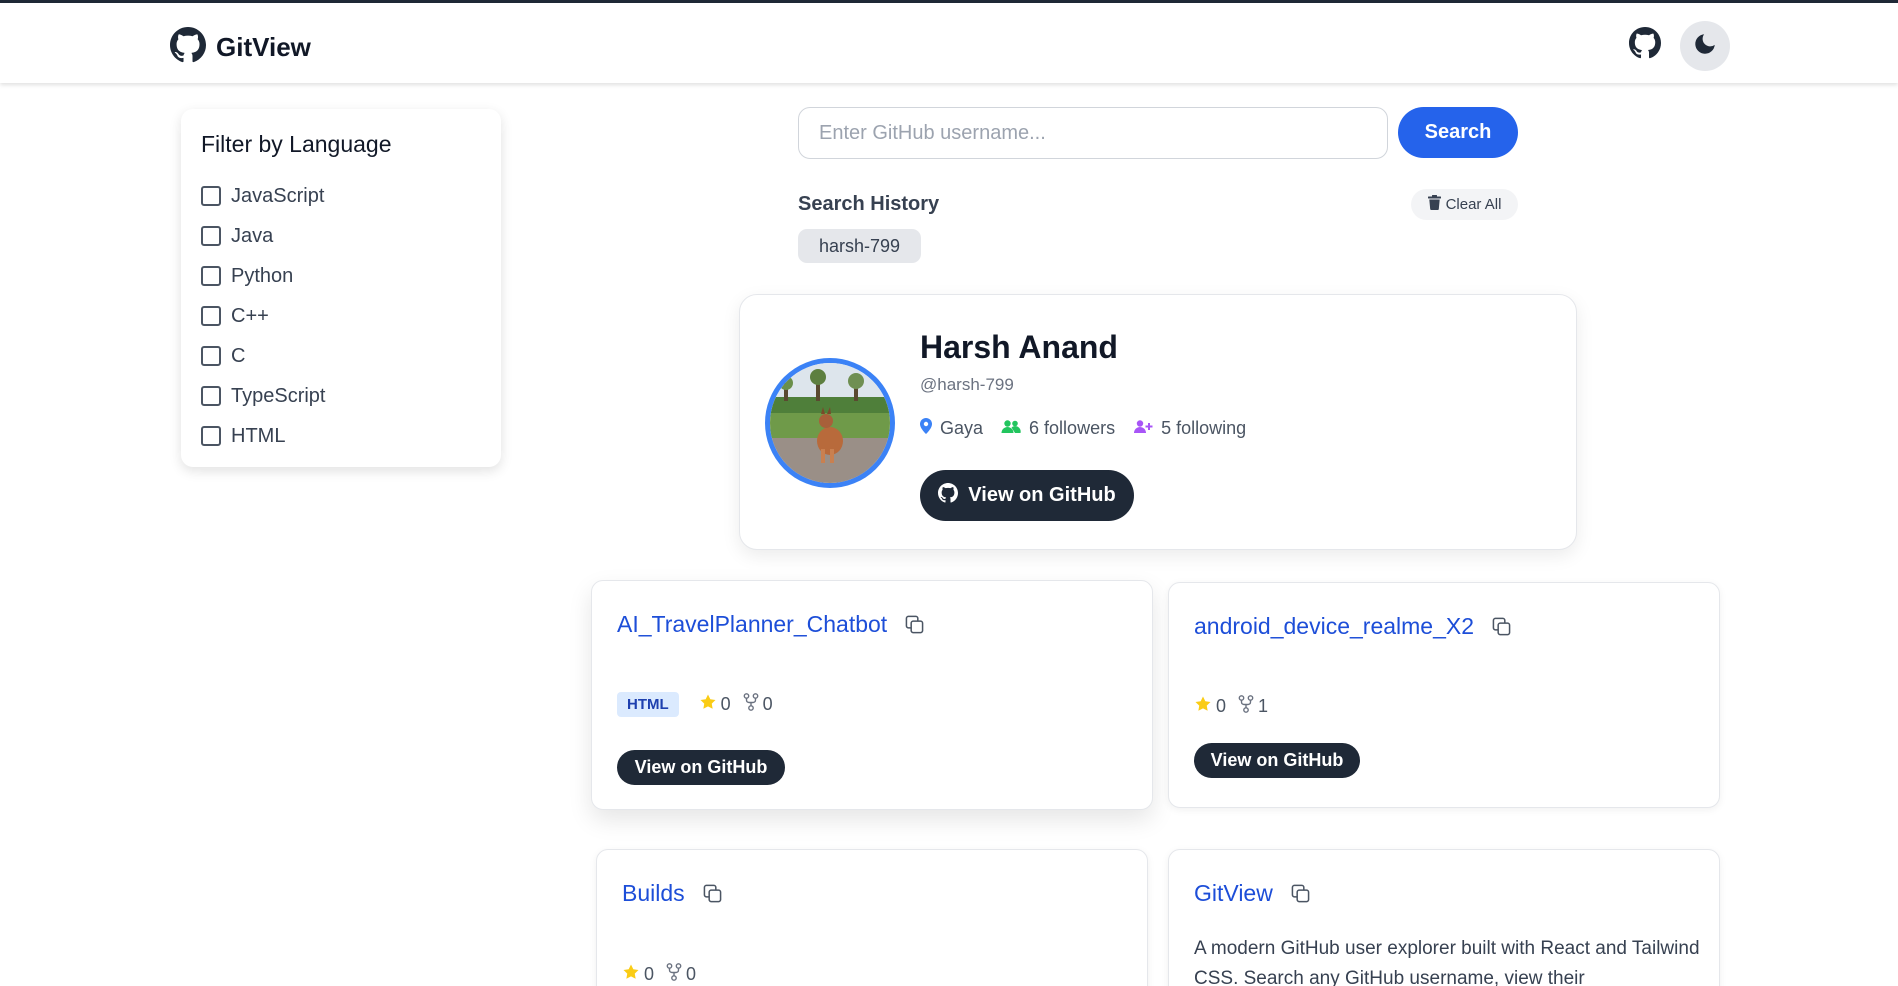  Describe the element at coordinates (1434, 204) in the screenshot. I see `trash-icon` at that location.